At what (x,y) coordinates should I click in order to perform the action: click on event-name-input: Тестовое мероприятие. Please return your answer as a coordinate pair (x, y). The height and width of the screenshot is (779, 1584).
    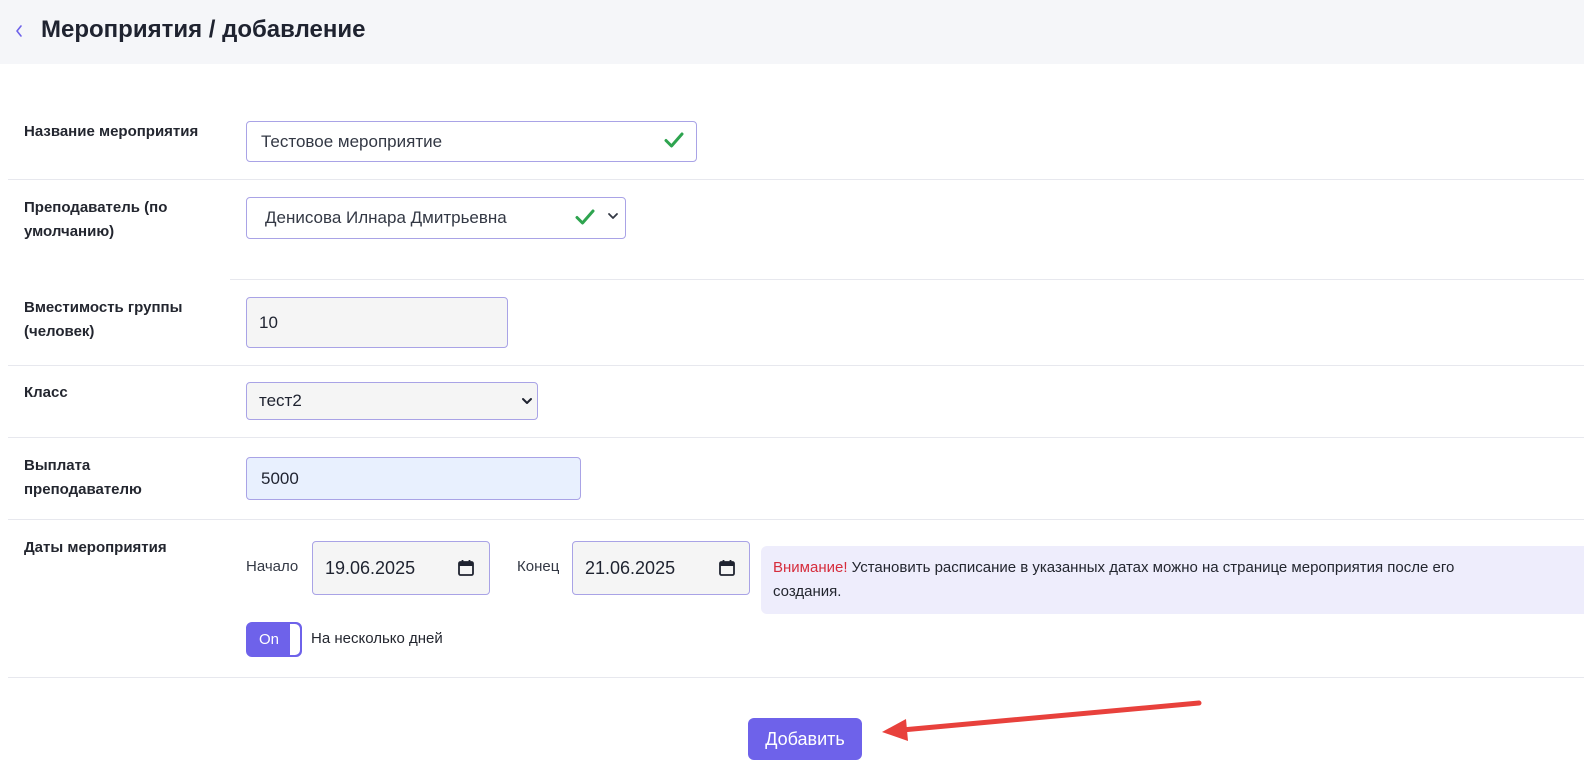
    Looking at the image, I should click on (471, 141).